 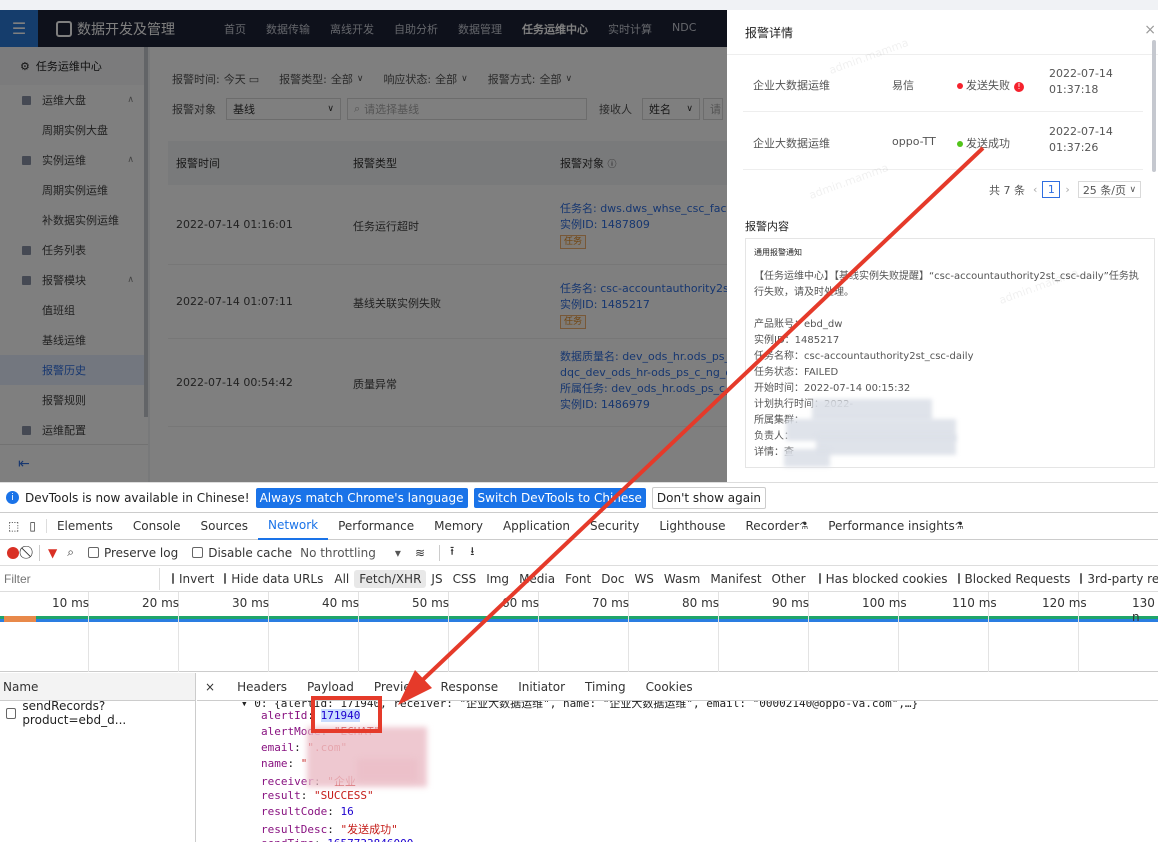 I want to click on page-size-value: 25 条/页, so click(x=1104, y=190).